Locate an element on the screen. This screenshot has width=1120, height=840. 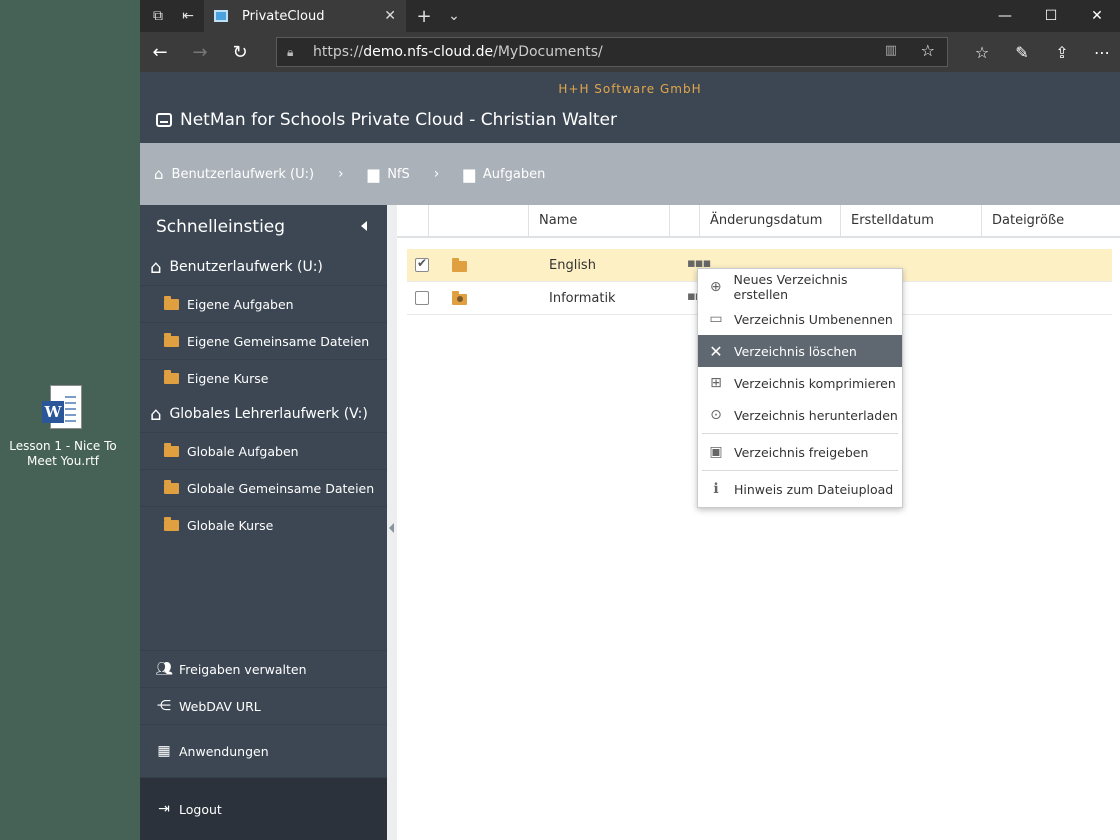
menu-item-delete: ✕ Verzeichnis löschen is located at coordinates (800, 351).